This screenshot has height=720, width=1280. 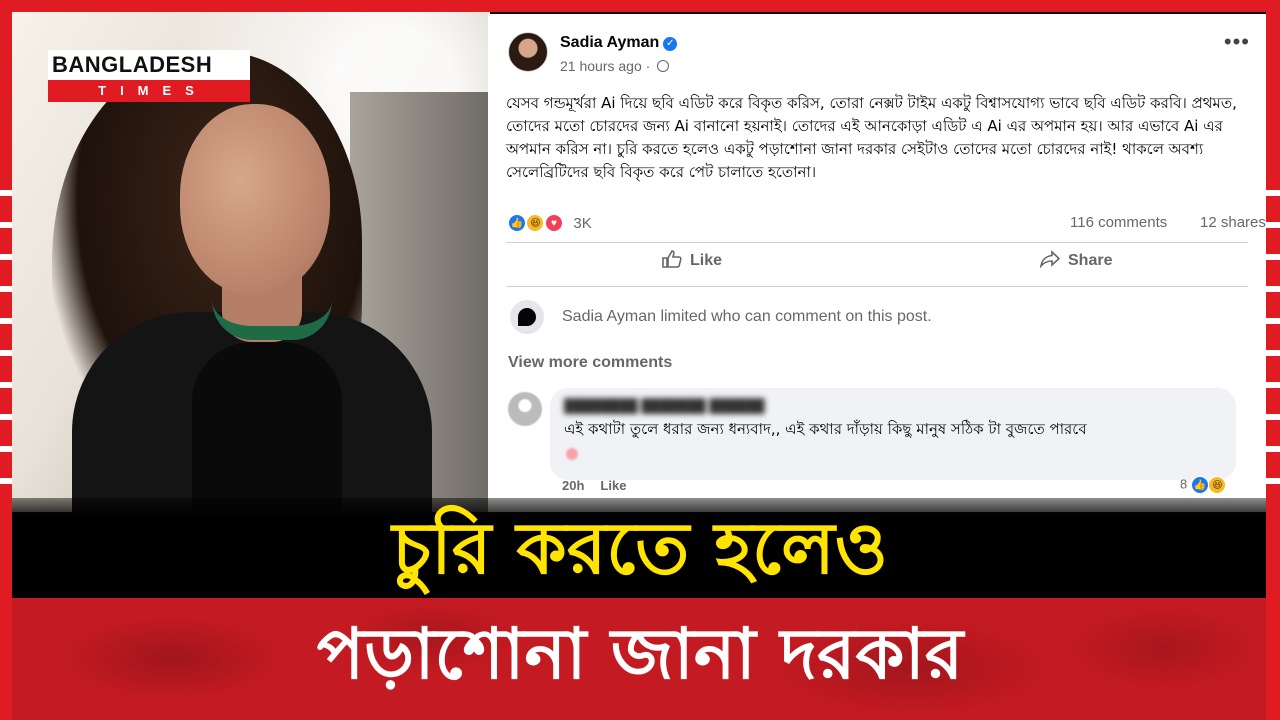 I want to click on share-button: Share, so click(x=1076, y=260).